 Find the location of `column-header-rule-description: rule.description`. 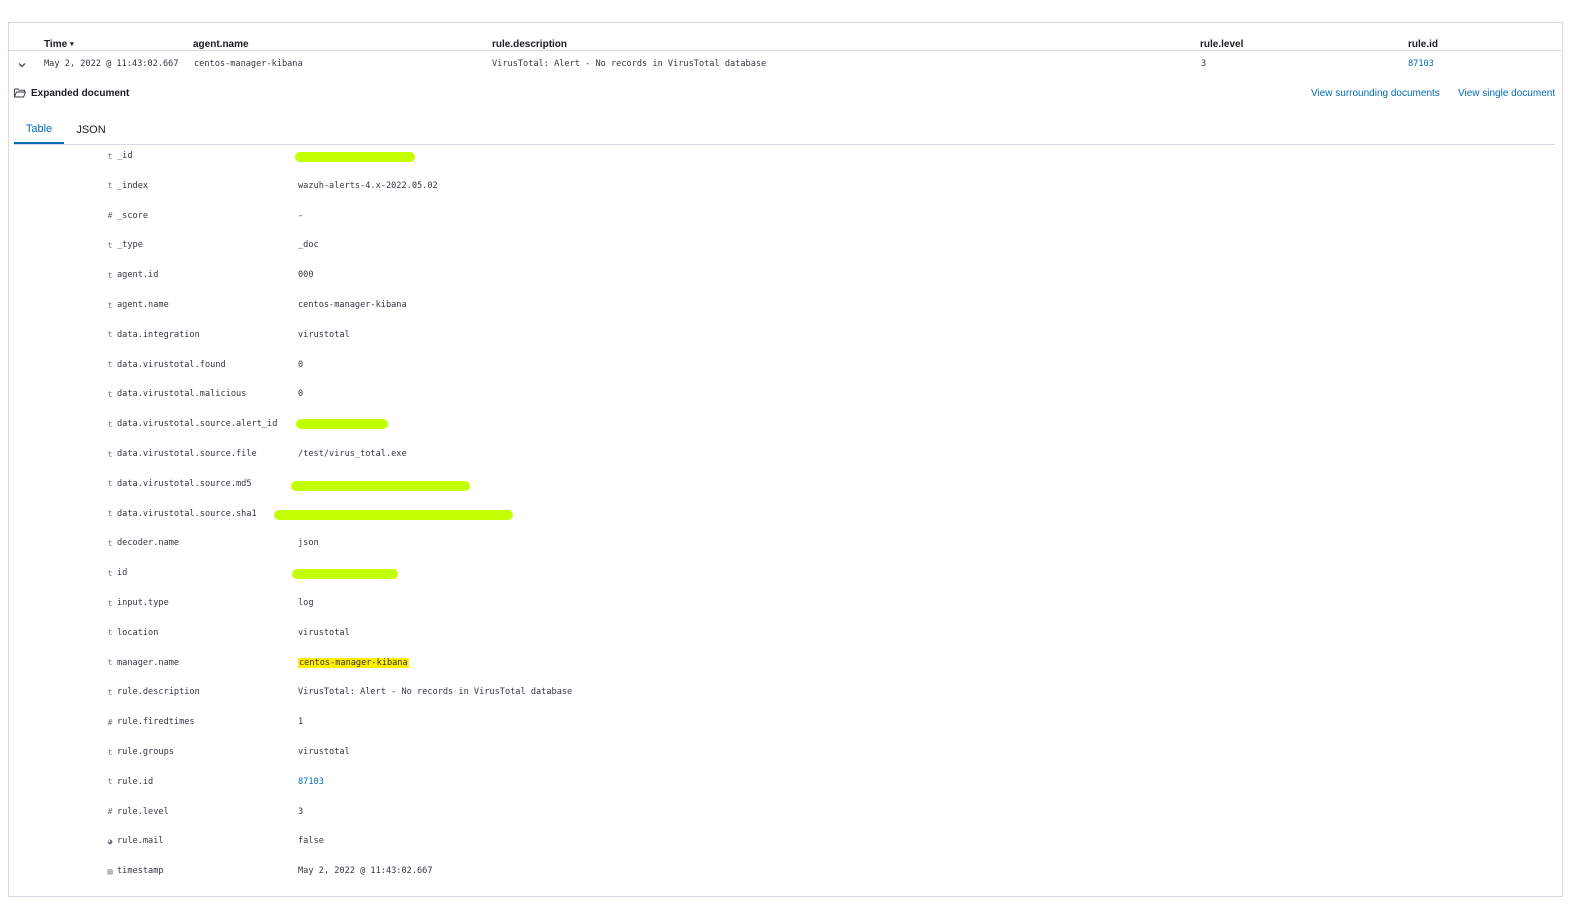

column-header-rule-description: rule.description is located at coordinates (529, 44).